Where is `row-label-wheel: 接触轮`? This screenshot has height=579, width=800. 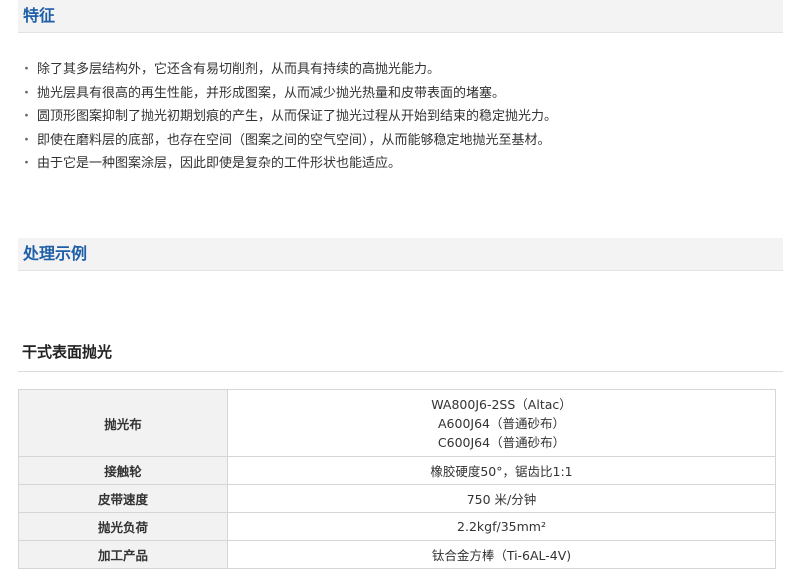 row-label-wheel: 接触轮 is located at coordinates (123, 470).